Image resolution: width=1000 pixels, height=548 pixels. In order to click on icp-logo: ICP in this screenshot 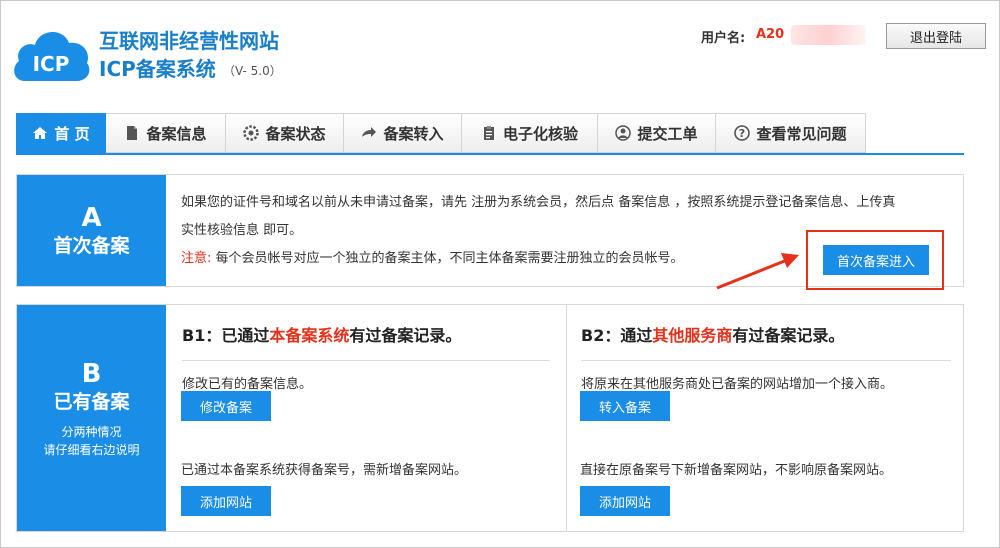, I will do `click(51, 54)`.